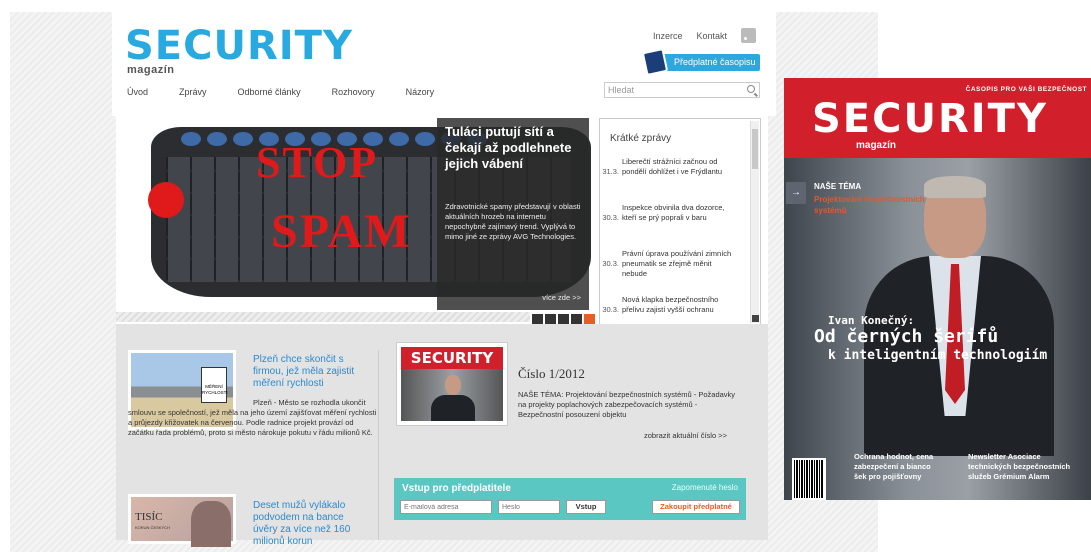 The image size is (1091, 552). I want to click on search-icon, so click(751, 89).